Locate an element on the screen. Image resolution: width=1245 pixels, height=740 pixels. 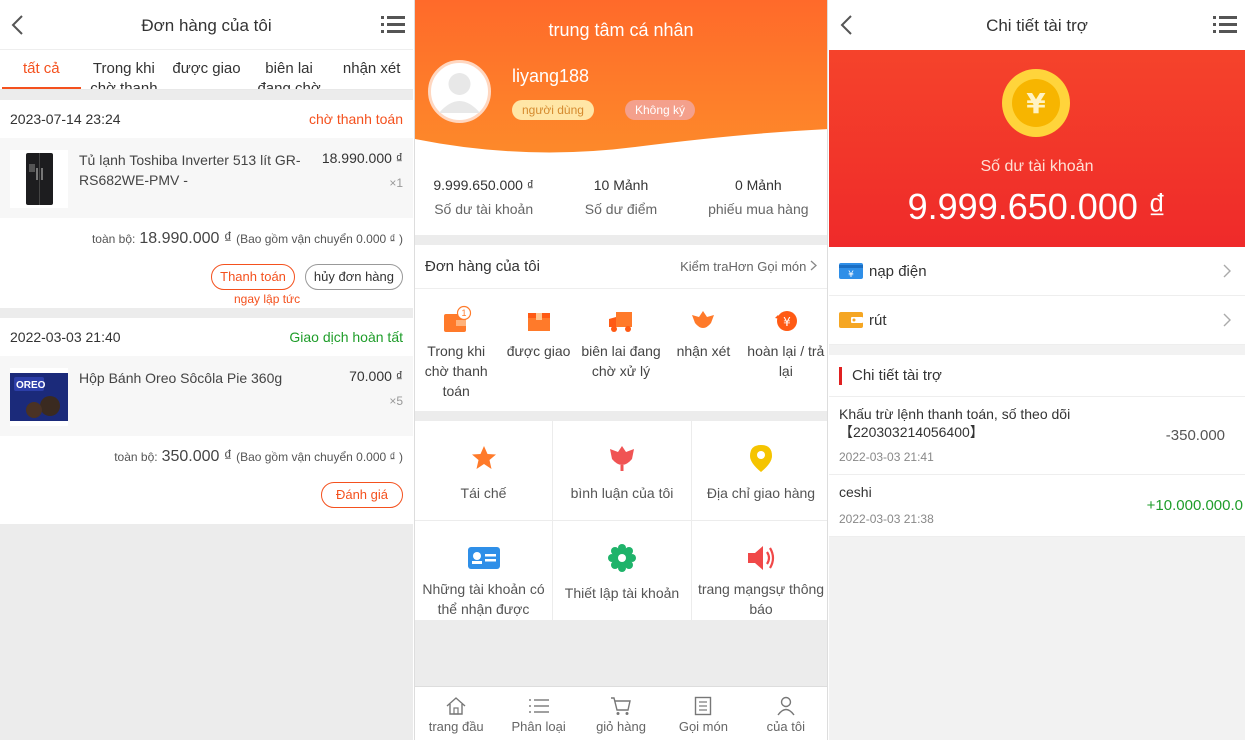
nav-category: Phân loại is located at coordinates (538, 713).